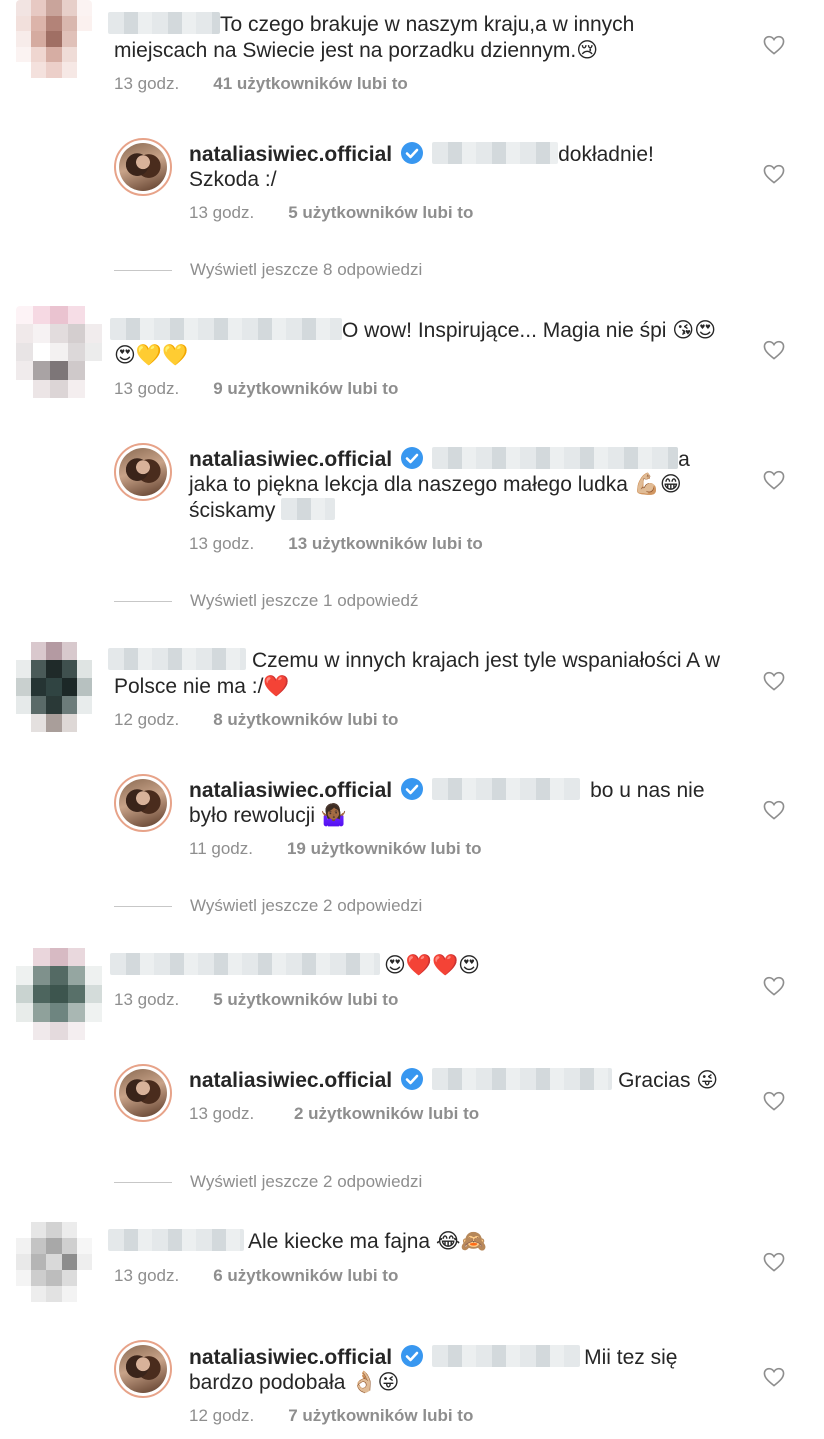 This screenshot has width=824, height=1439. Describe the element at coordinates (684, 459) in the screenshot. I see `reply-text: a` at that location.